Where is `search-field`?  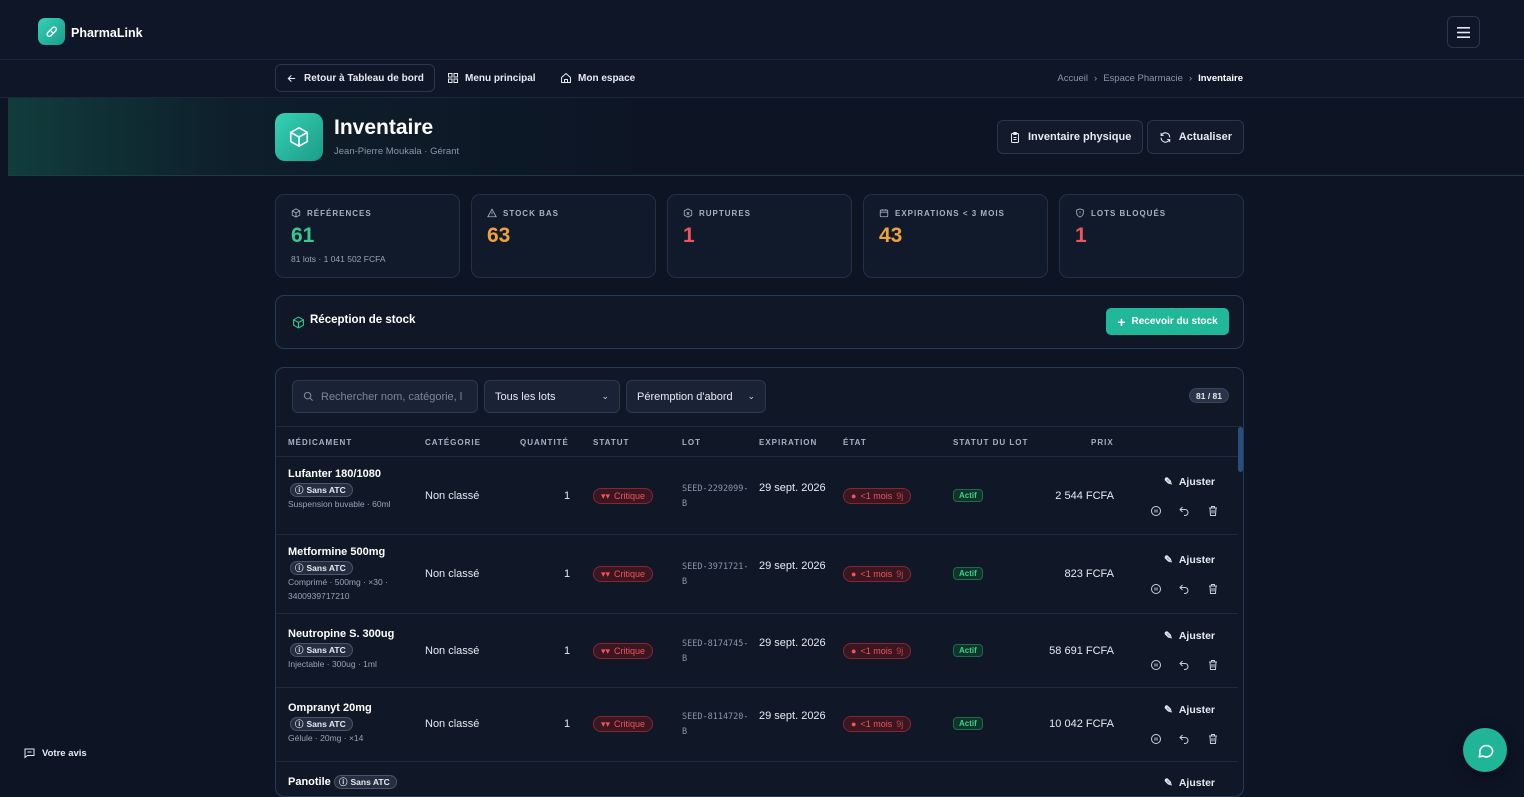
search-field is located at coordinates (385, 396).